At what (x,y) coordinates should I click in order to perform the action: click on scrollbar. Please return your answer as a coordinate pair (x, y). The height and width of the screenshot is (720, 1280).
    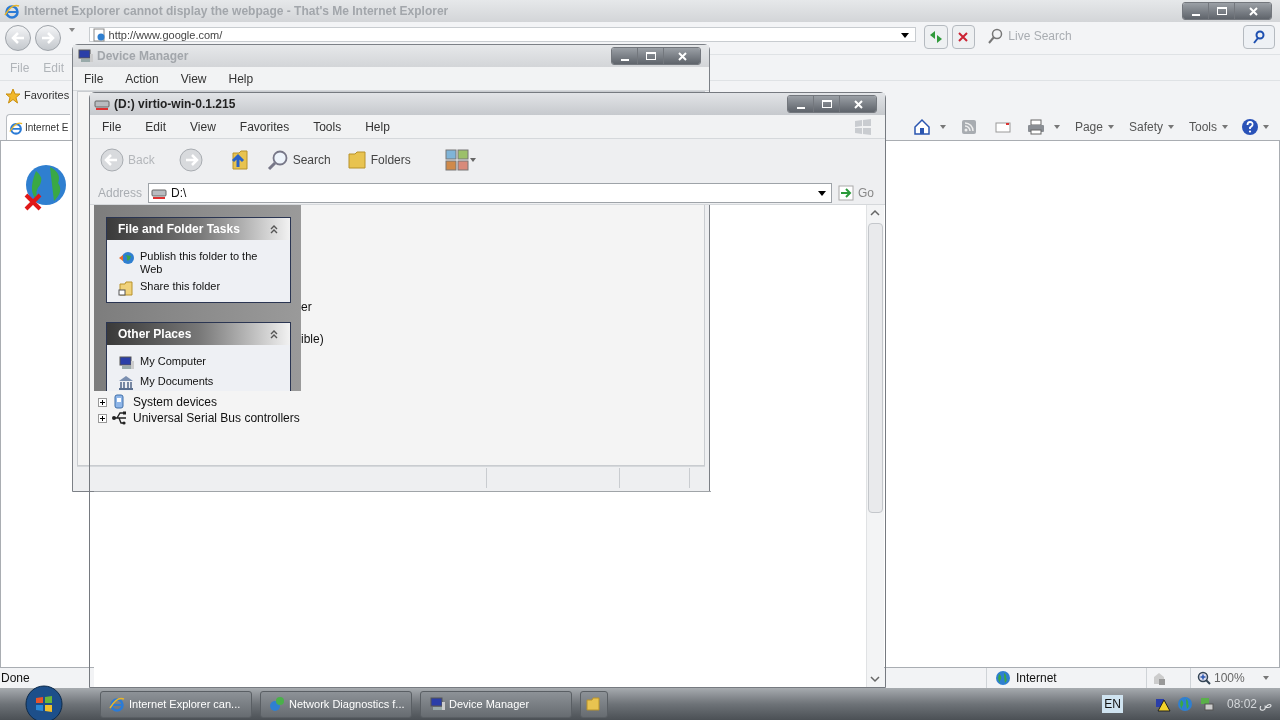
    Looking at the image, I should click on (875, 446).